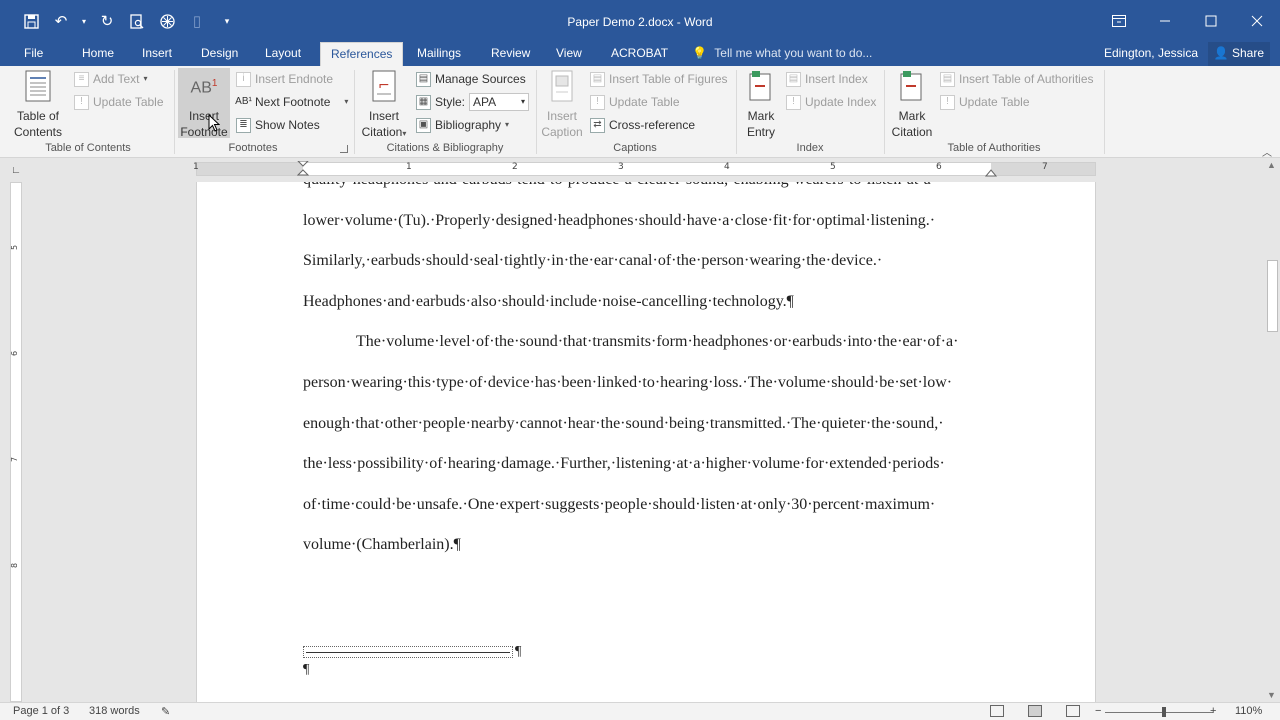 This screenshot has height=720, width=1280. What do you see at coordinates (165, 711) in the screenshot?
I see `proofing-icon: ✎` at bounding box center [165, 711].